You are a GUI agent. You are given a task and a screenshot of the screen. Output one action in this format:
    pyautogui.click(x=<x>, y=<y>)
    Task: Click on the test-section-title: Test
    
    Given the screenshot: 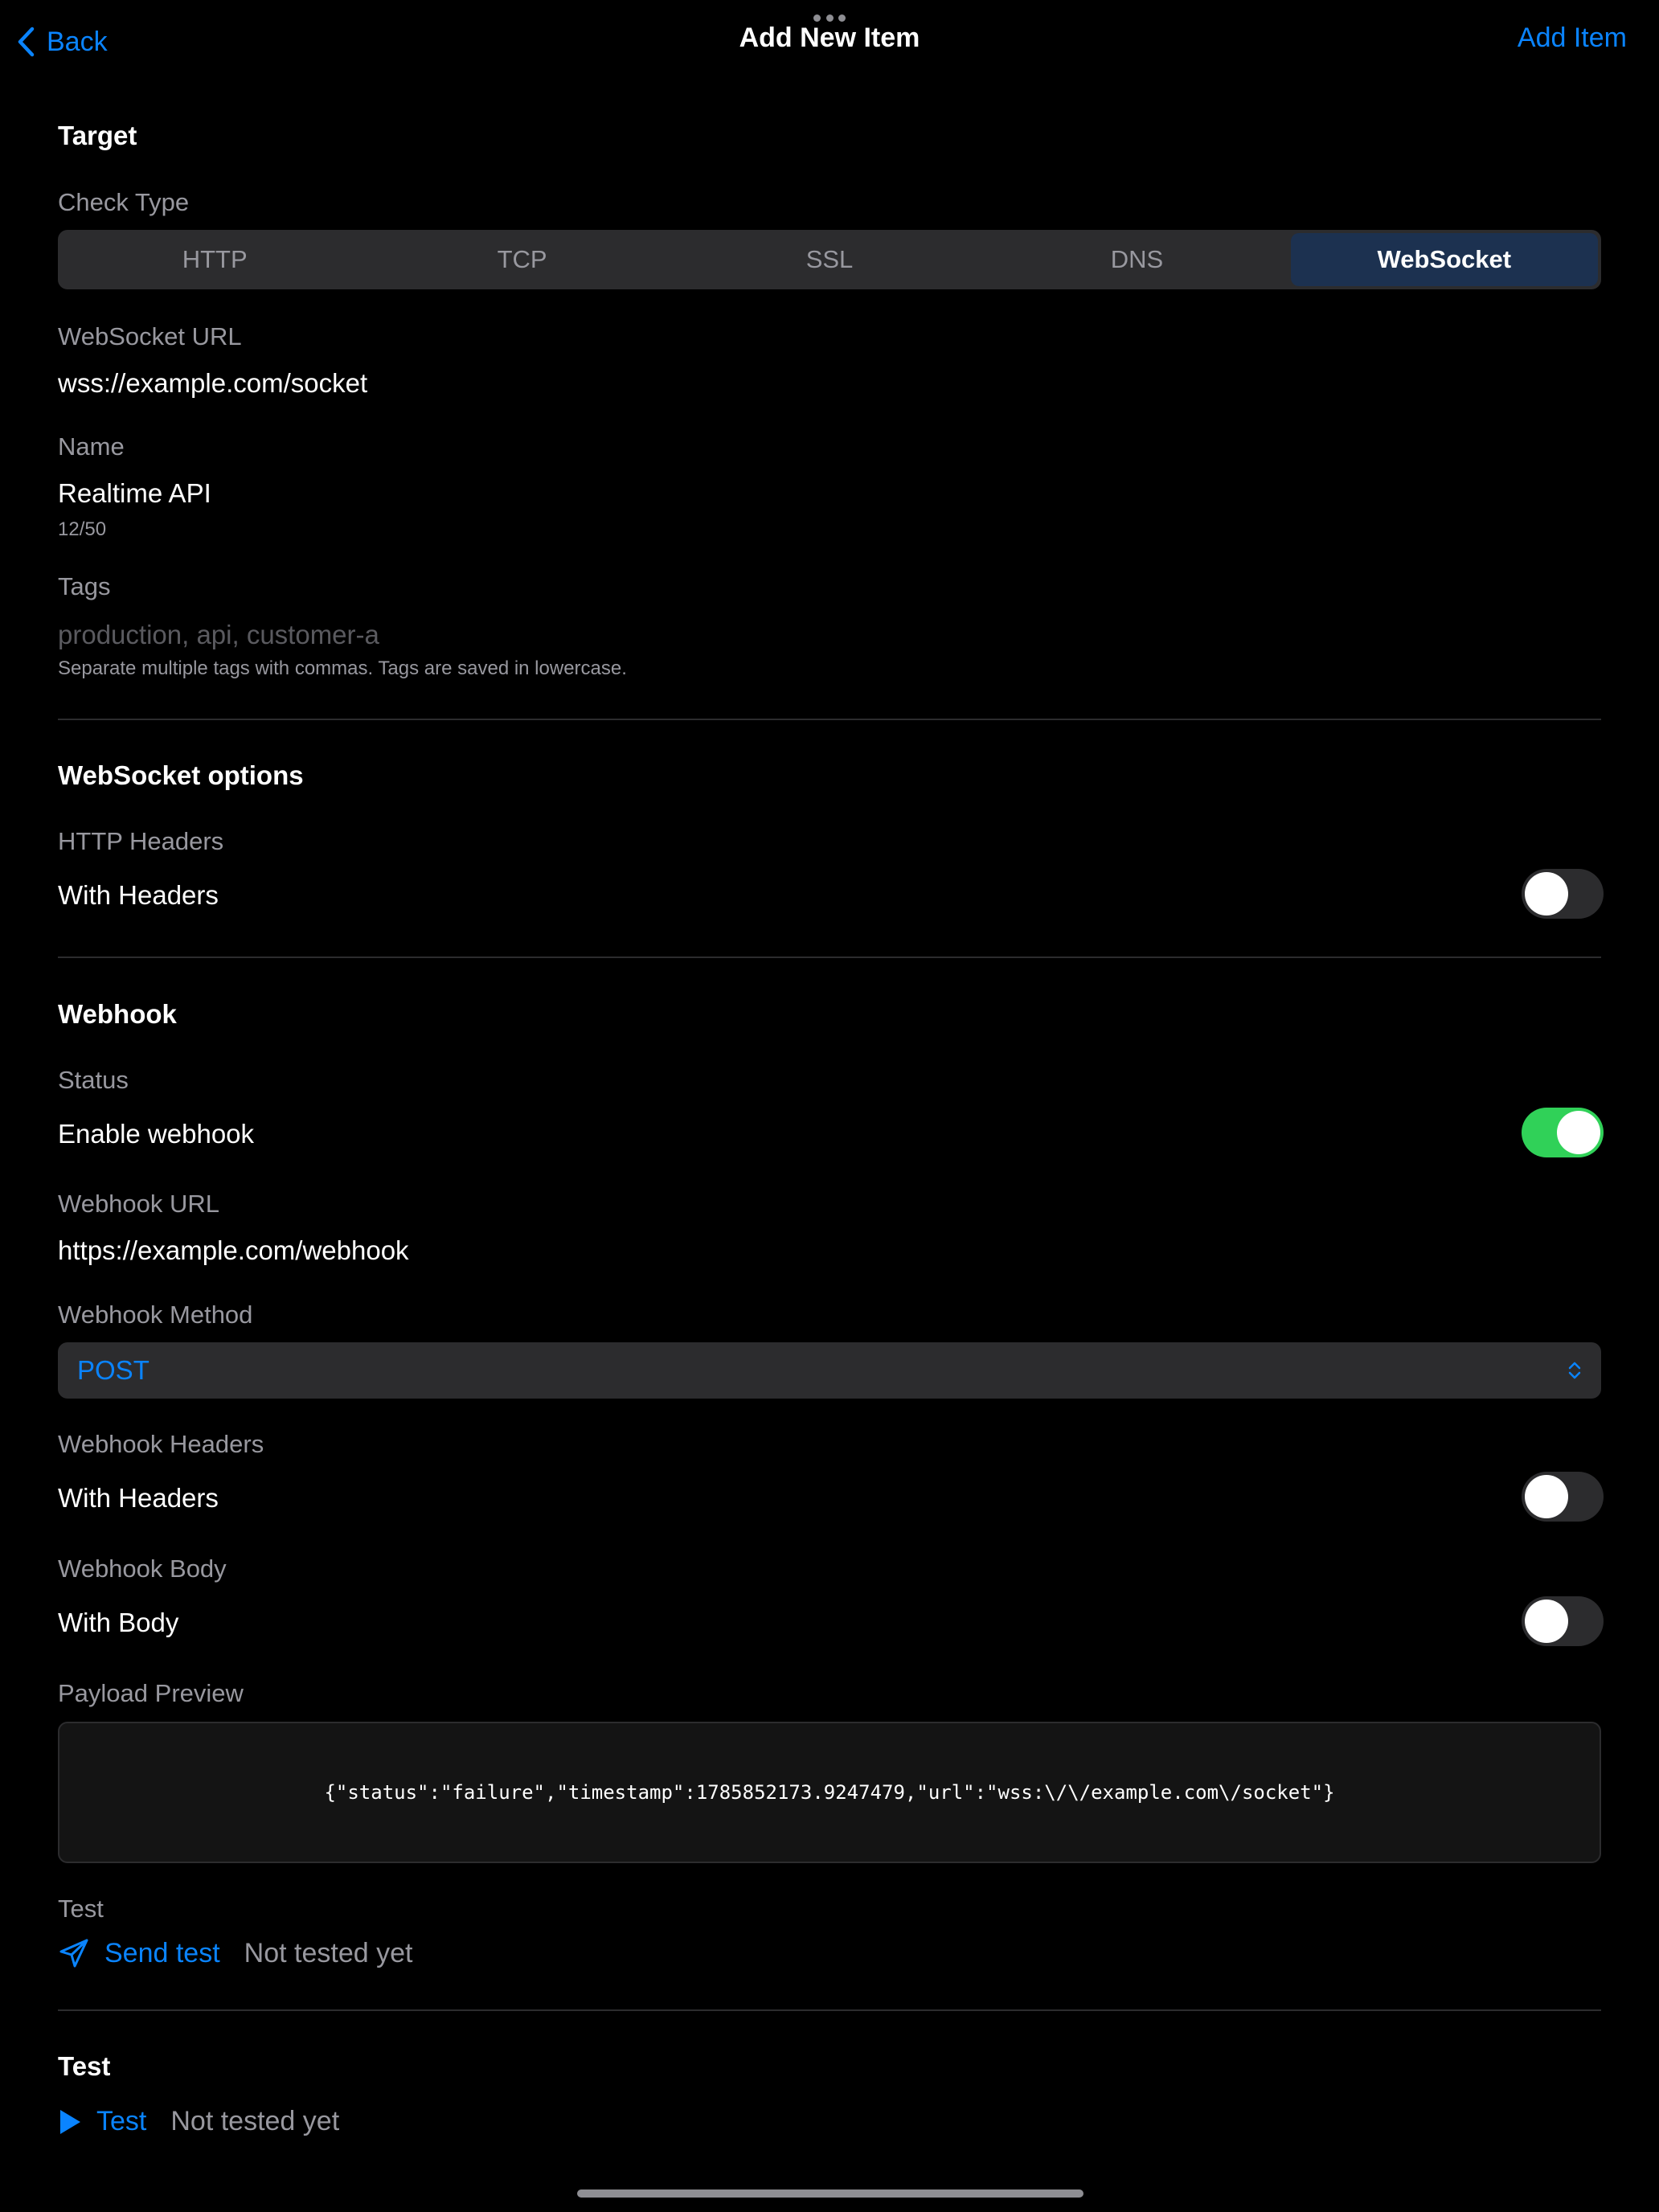 What is the action you would take?
    pyautogui.click(x=84, y=2066)
    